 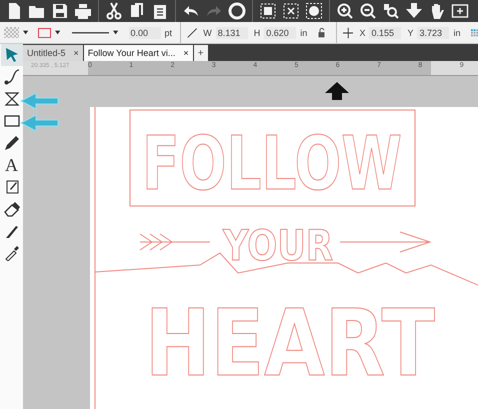 I want to click on x-label: X, so click(x=362, y=33).